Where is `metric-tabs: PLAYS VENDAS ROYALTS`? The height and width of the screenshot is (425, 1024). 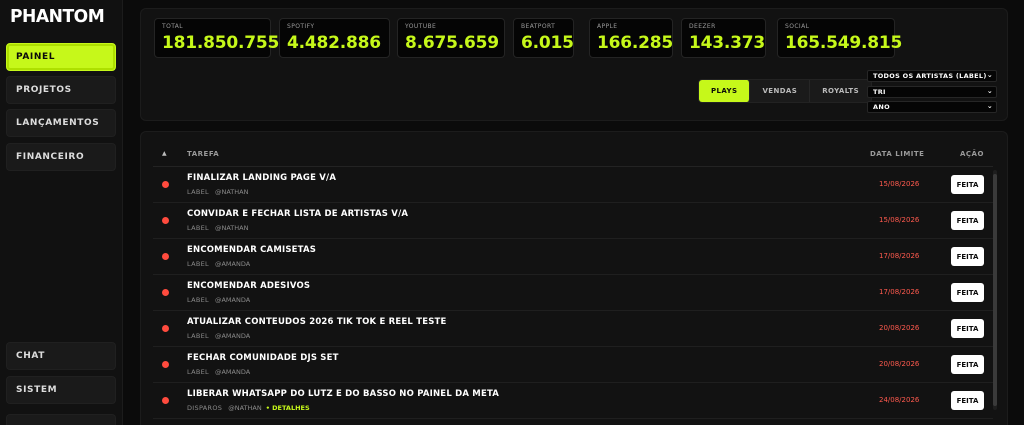 metric-tabs: PLAYS VENDAS ROYALTS is located at coordinates (785, 91).